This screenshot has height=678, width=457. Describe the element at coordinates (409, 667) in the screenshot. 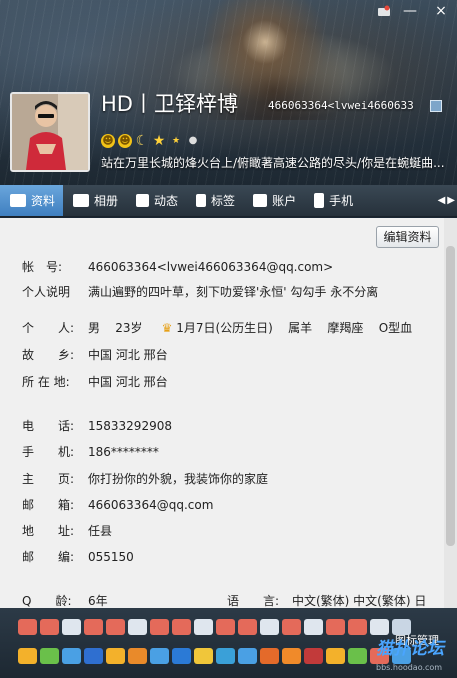

I see `watermark-url: bbs.hoodao.com` at that location.